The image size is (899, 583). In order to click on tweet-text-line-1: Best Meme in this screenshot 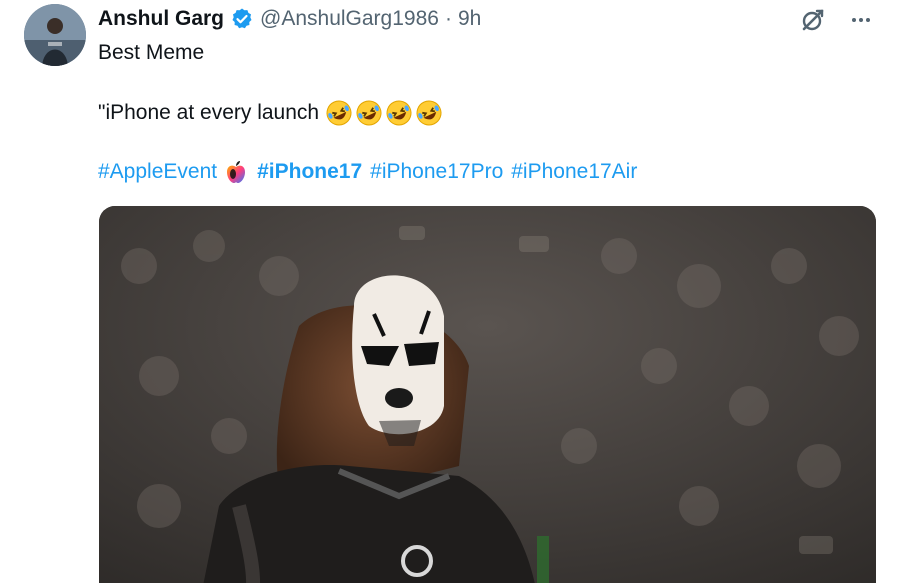, I will do `click(151, 52)`.